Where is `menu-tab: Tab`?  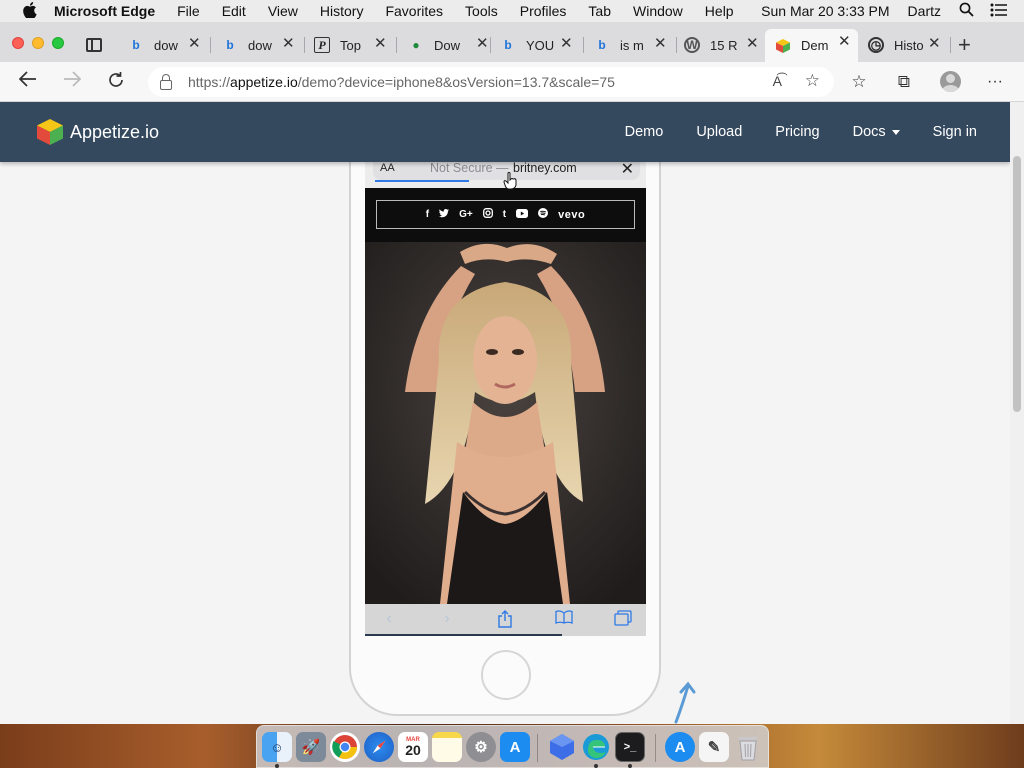 menu-tab: Tab is located at coordinates (599, 11).